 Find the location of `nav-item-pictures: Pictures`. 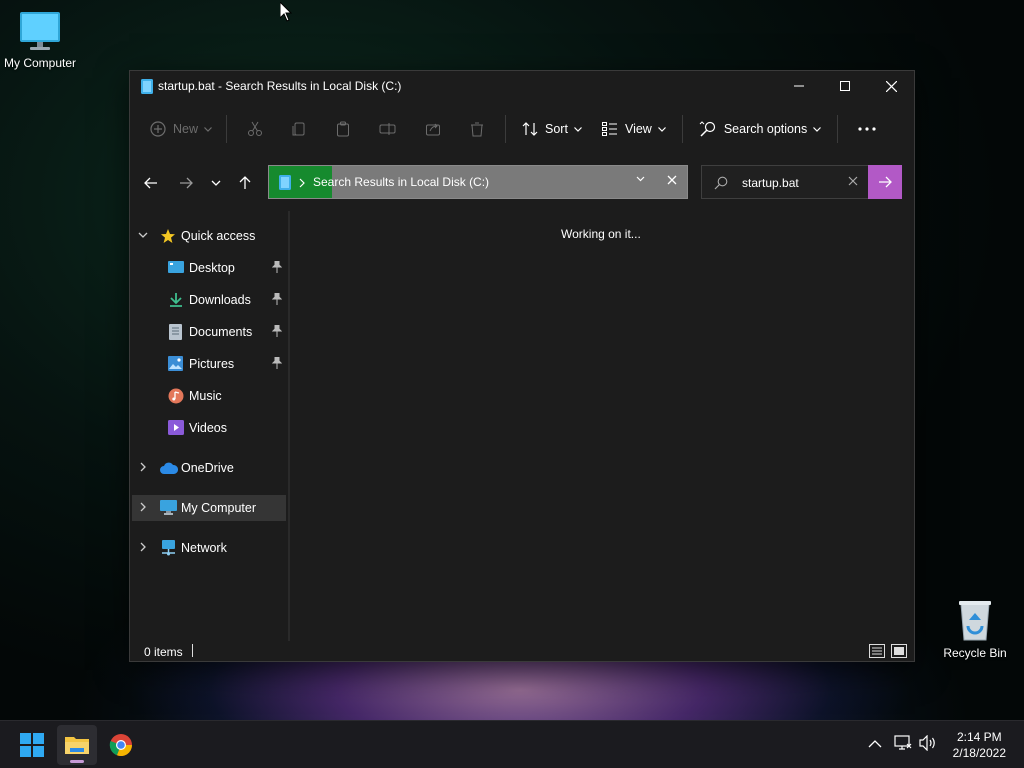

nav-item-pictures: Pictures is located at coordinates (209, 364).